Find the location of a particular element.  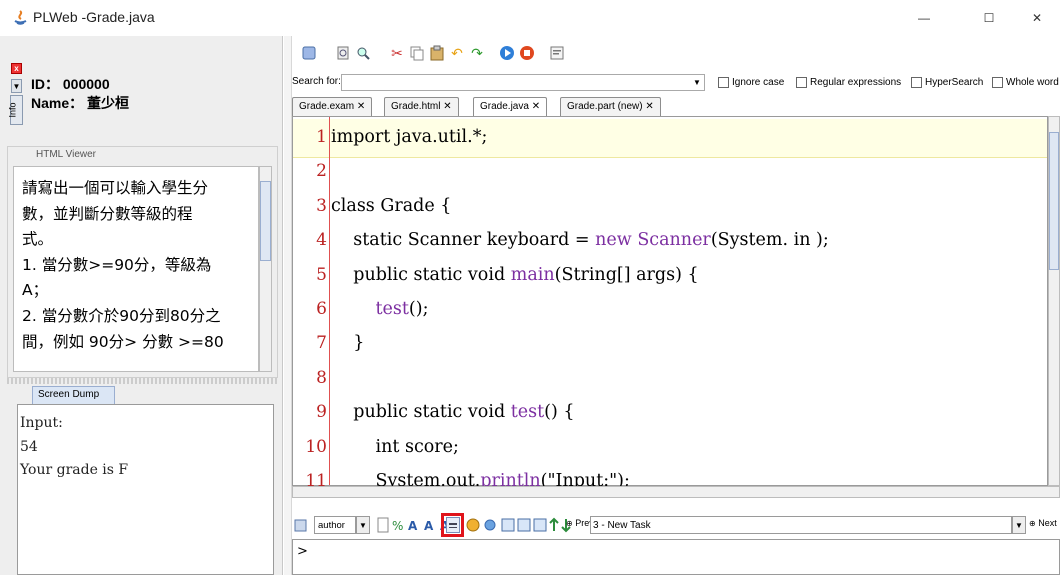

tab-grade-part: Grade.part (new) ✕ is located at coordinates (610, 106).